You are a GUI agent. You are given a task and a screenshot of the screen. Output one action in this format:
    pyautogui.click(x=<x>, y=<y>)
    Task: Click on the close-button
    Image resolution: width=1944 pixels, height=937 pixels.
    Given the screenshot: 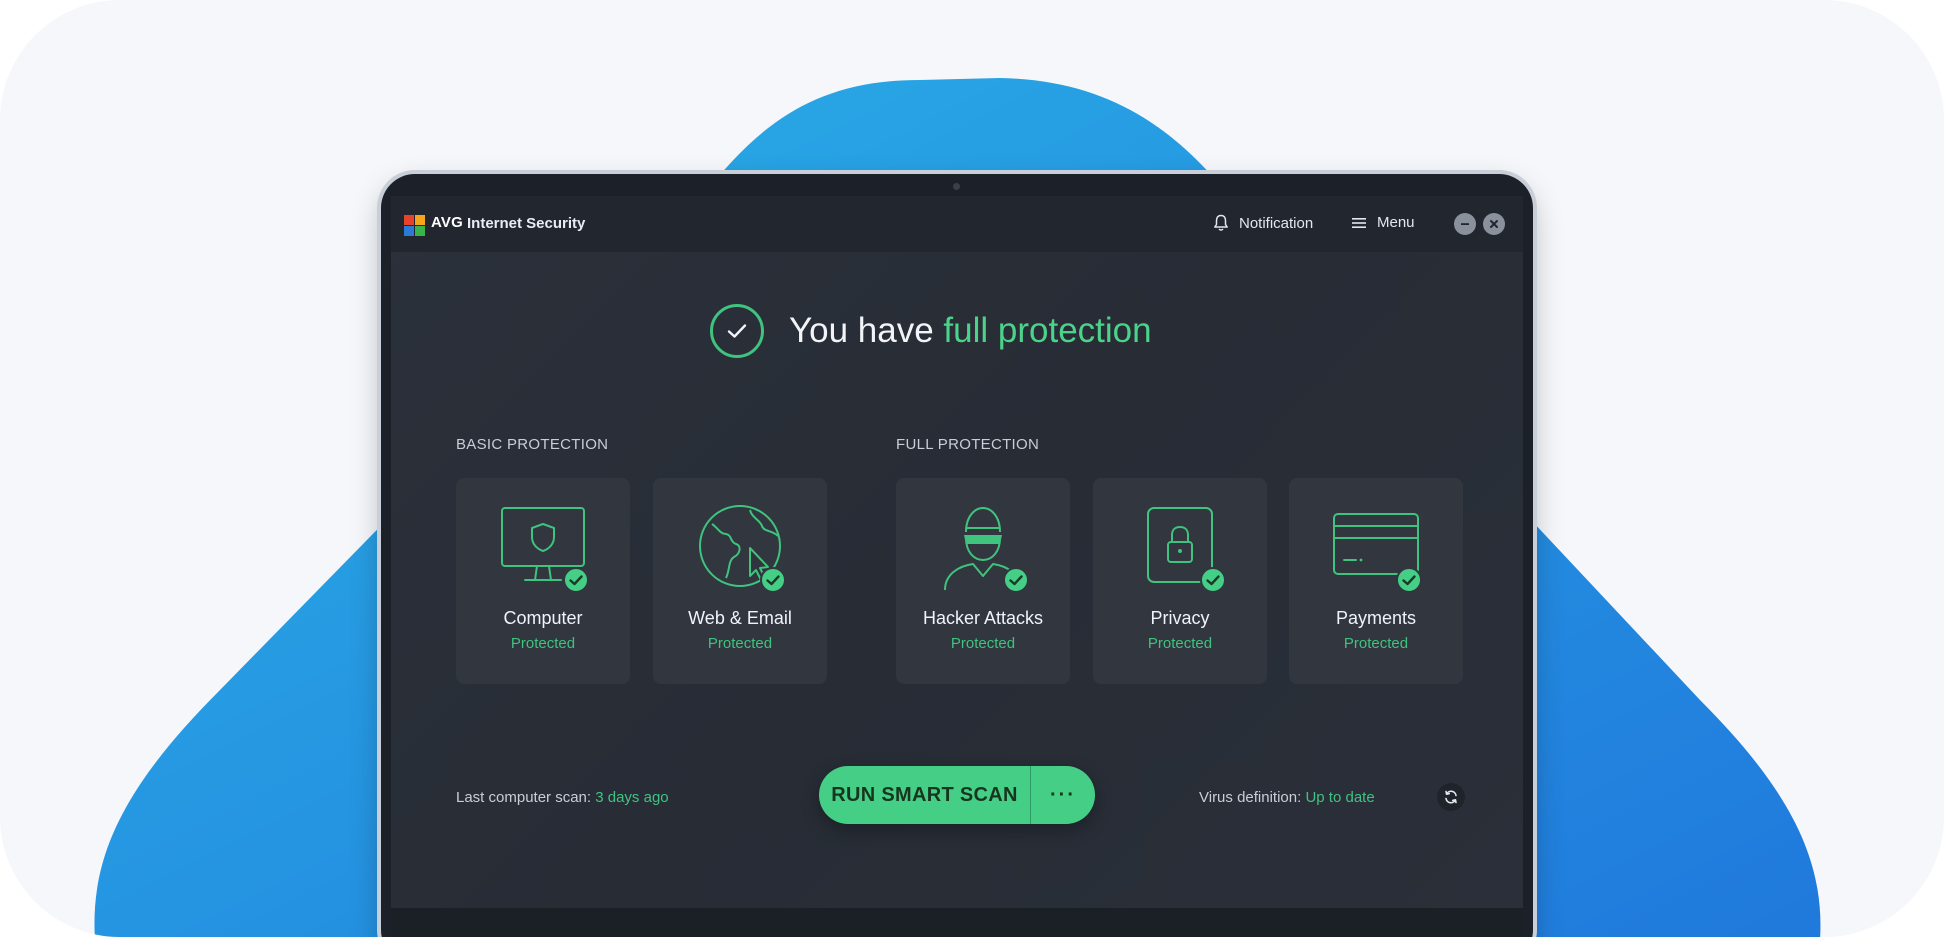 What is the action you would take?
    pyautogui.click(x=1494, y=224)
    